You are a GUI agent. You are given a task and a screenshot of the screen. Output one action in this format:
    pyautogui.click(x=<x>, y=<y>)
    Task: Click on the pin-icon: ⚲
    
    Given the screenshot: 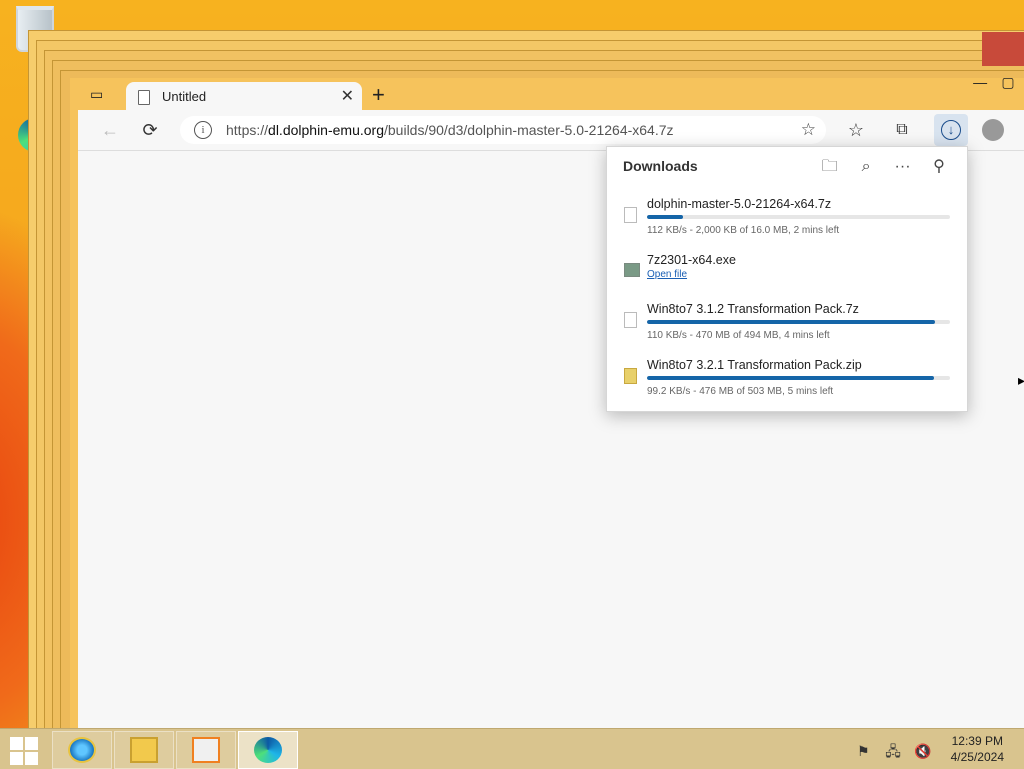 What is the action you would take?
    pyautogui.click(x=939, y=166)
    